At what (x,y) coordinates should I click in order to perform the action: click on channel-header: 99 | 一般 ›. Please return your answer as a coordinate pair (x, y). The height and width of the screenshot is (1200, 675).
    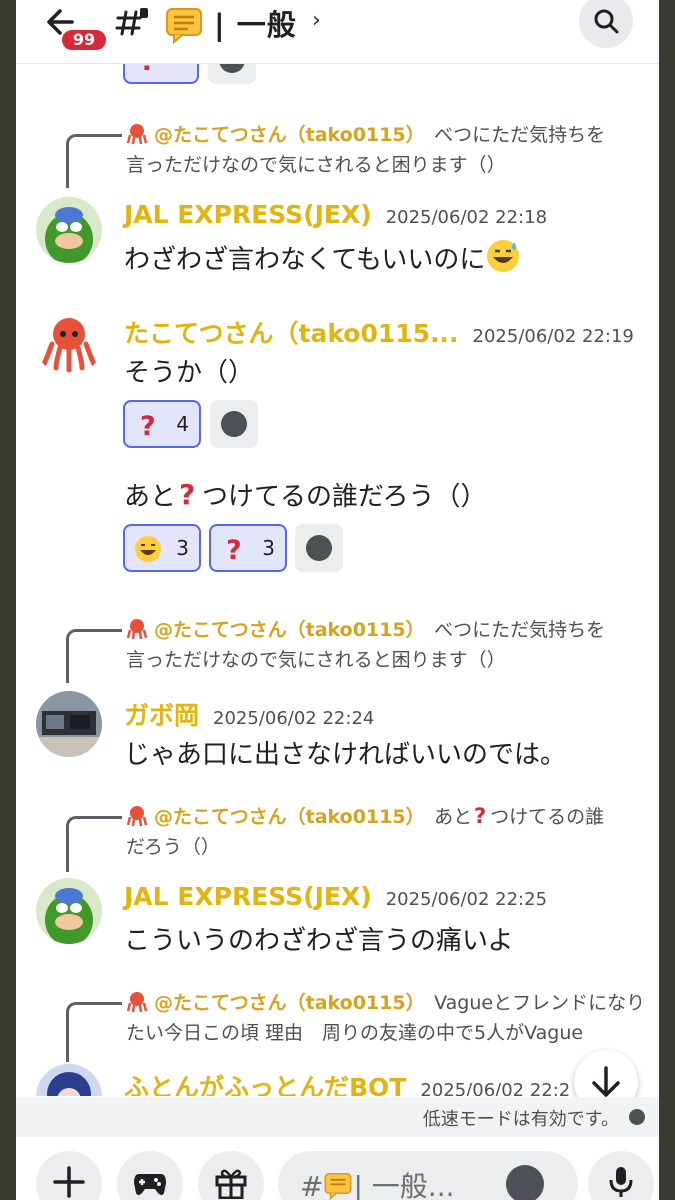
    Looking at the image, I should click on (337, 32).